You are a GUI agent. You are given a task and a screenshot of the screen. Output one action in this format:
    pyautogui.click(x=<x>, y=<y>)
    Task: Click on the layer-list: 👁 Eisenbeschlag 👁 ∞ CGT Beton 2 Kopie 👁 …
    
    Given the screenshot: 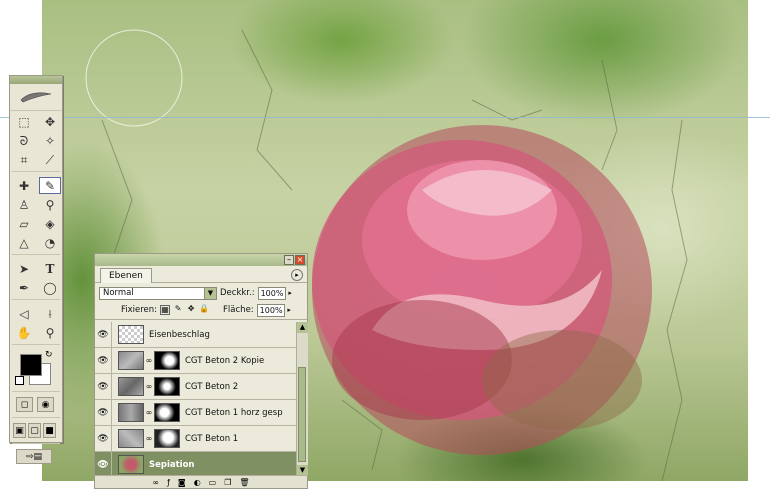 What is the action you would take?
    pyautogui.click(x=195, y=400)
    